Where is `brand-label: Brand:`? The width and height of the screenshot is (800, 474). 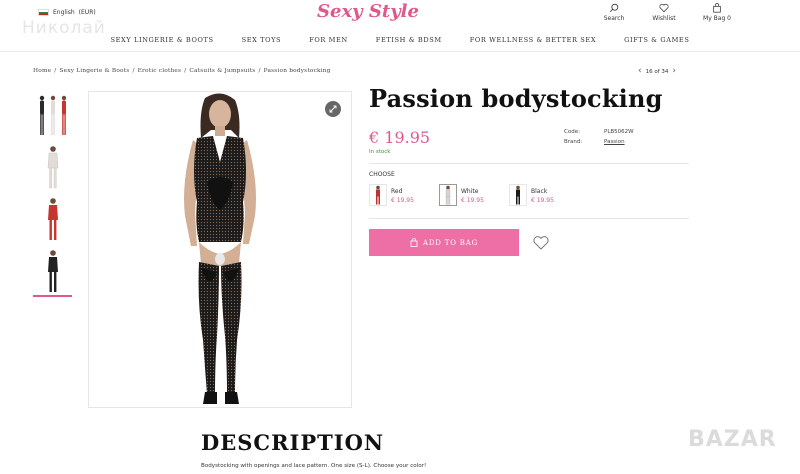
brand-label: Brand: is located at coordinates (573, 142).